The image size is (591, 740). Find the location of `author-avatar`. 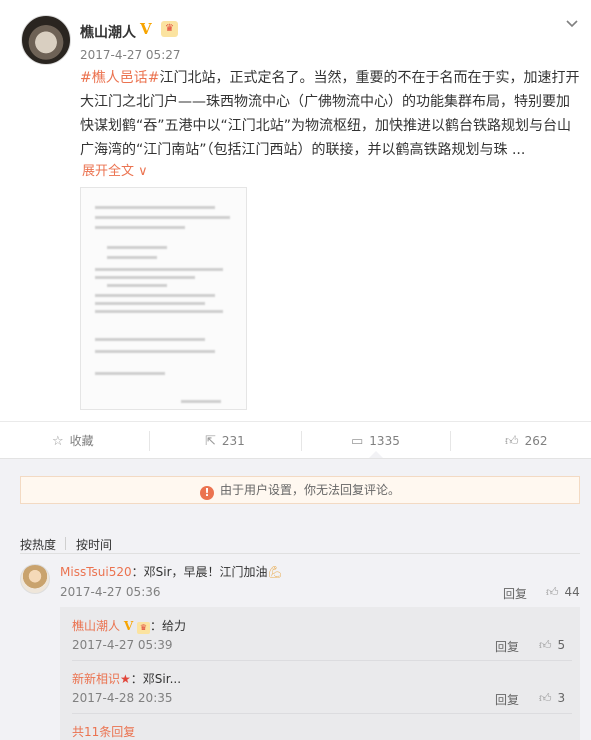

author-avatar is located at coordinates (46, 40).